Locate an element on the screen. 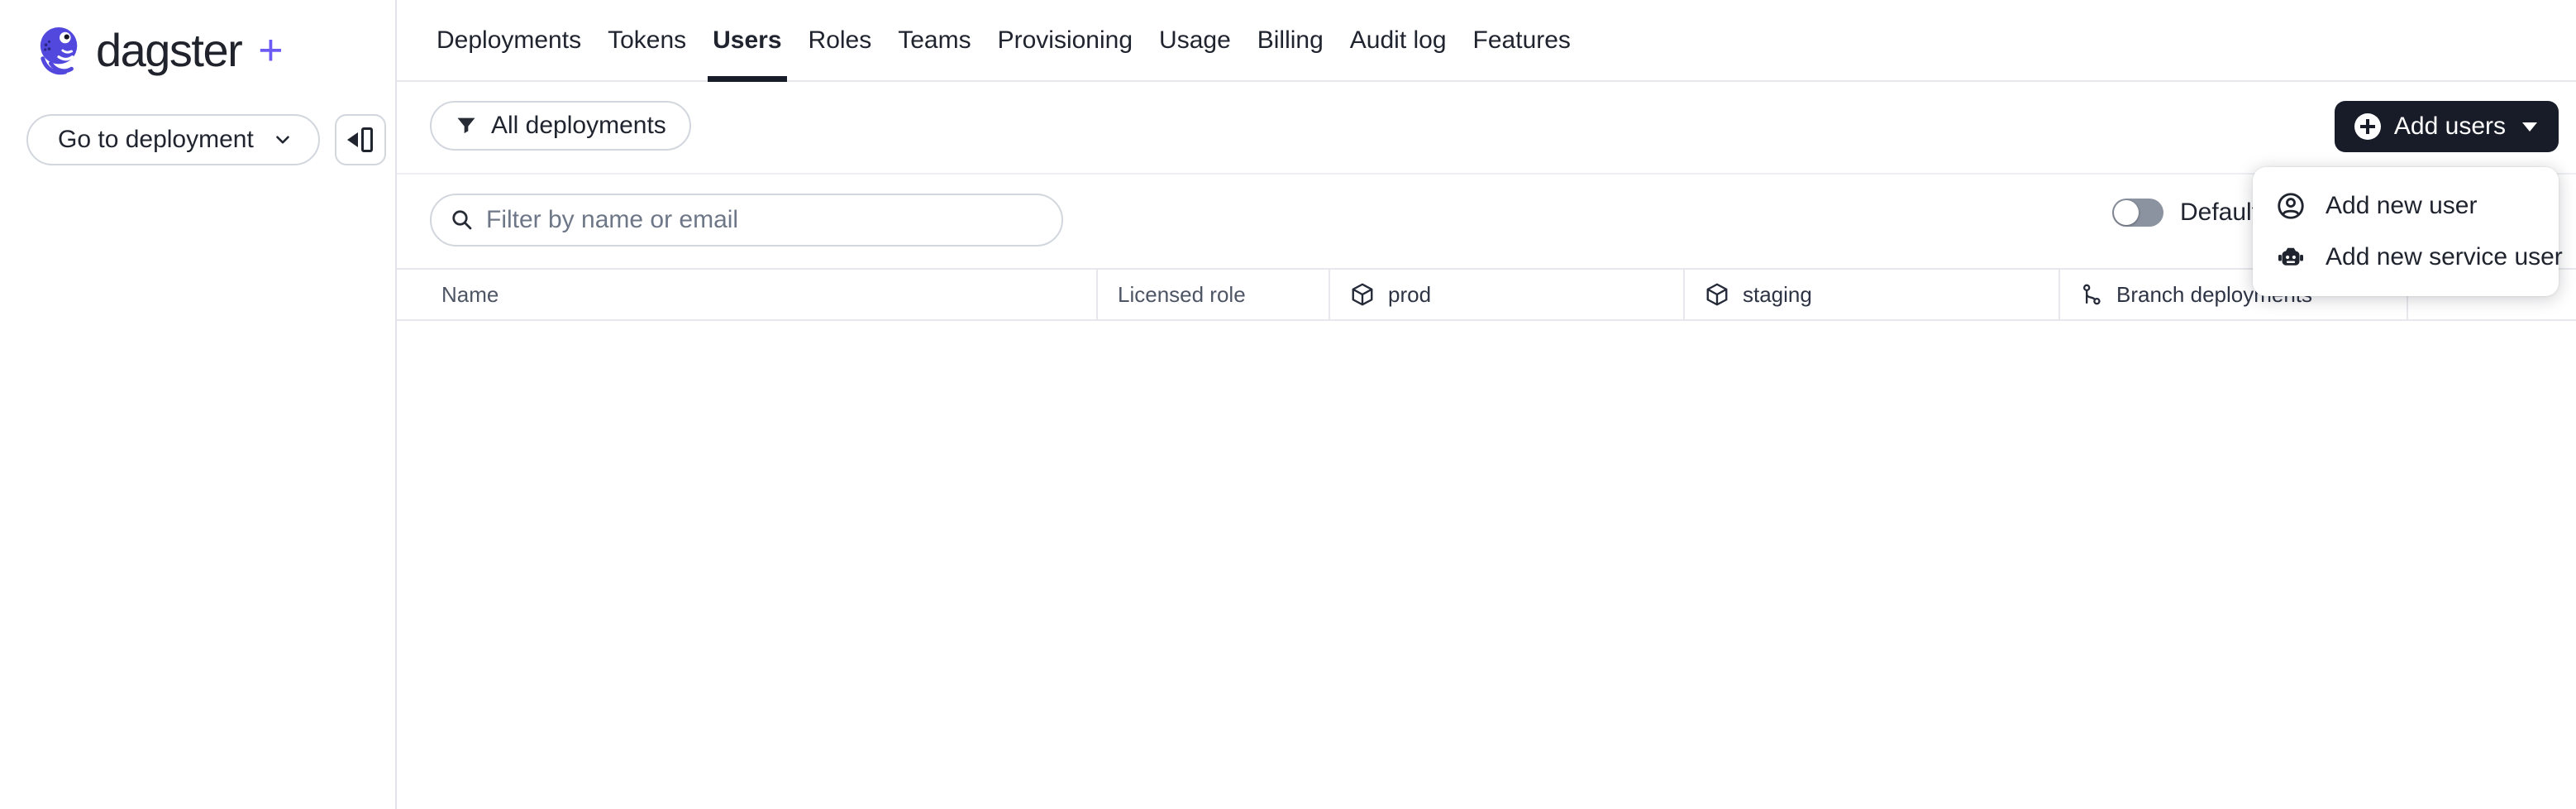 The width and height of the screenshot is (2576, 809). panel-icon is located at coordinates (367, 139).